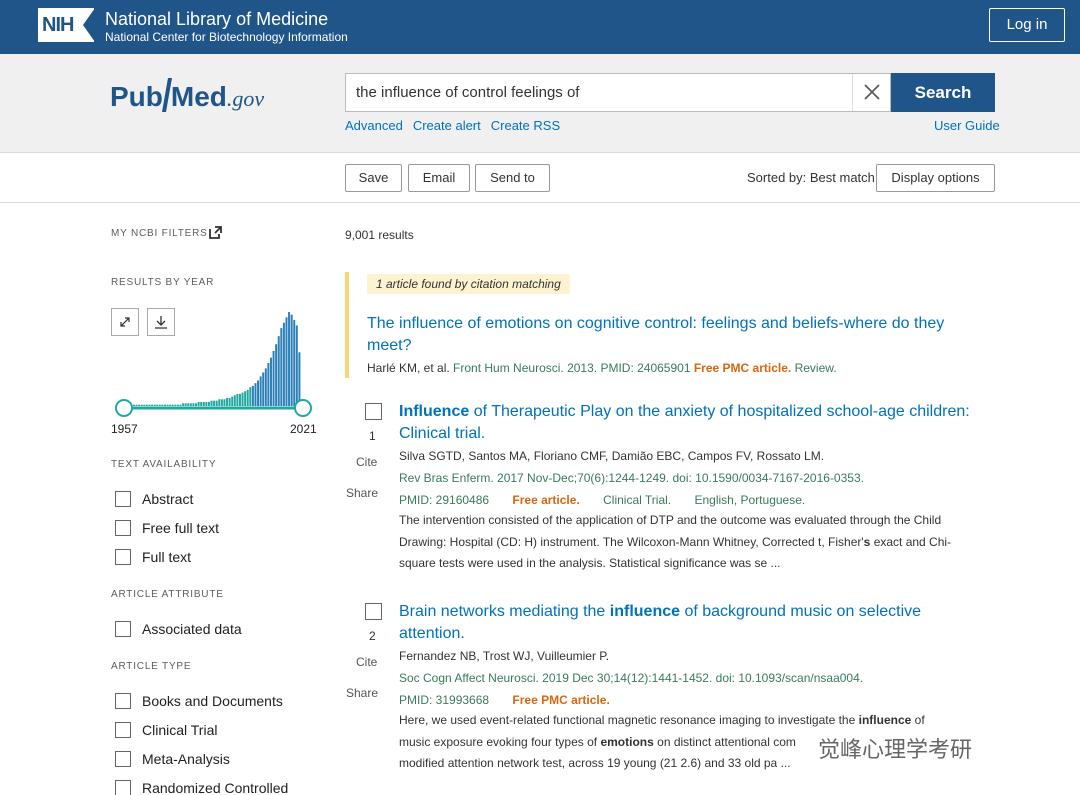  What do you see at coordinates (166, 557) in the screenshot?
I see `full-text-label: Full text` at bounding box center [166, 557].